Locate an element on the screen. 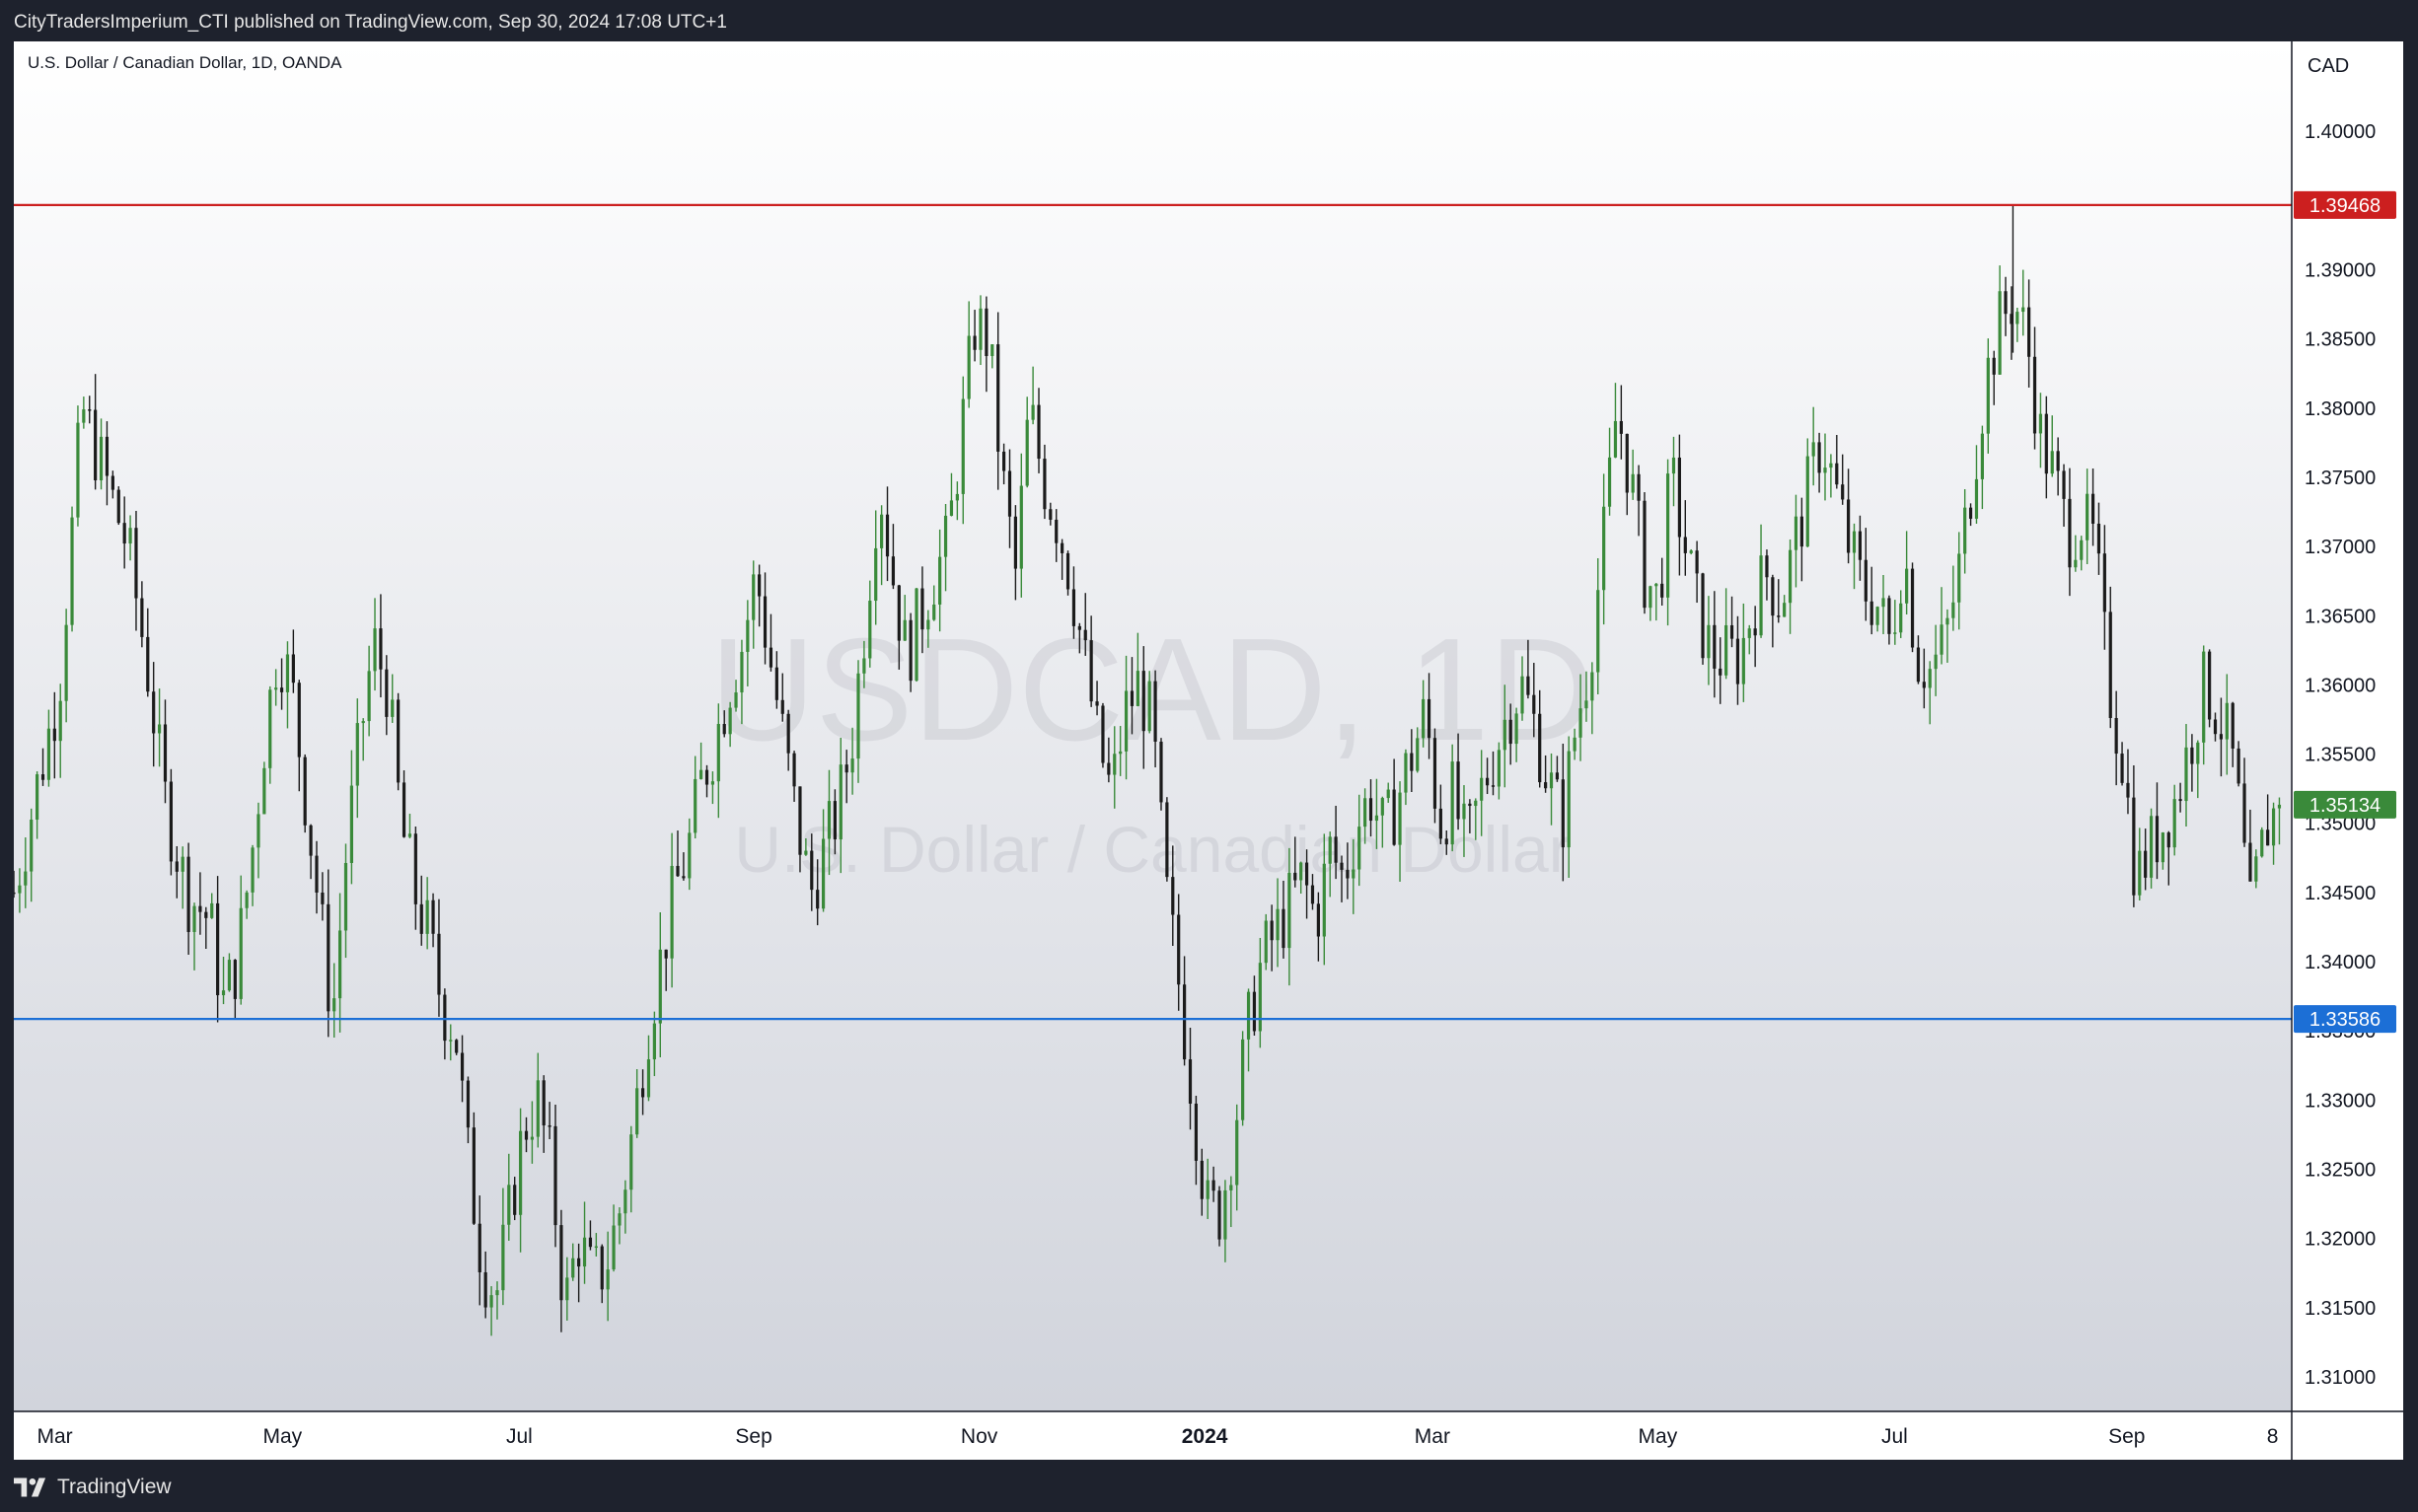  symbol-watermark: USDCAD, 1D U.S. Dollar / Canadian Dollar is located at coordinates (1152, 747).